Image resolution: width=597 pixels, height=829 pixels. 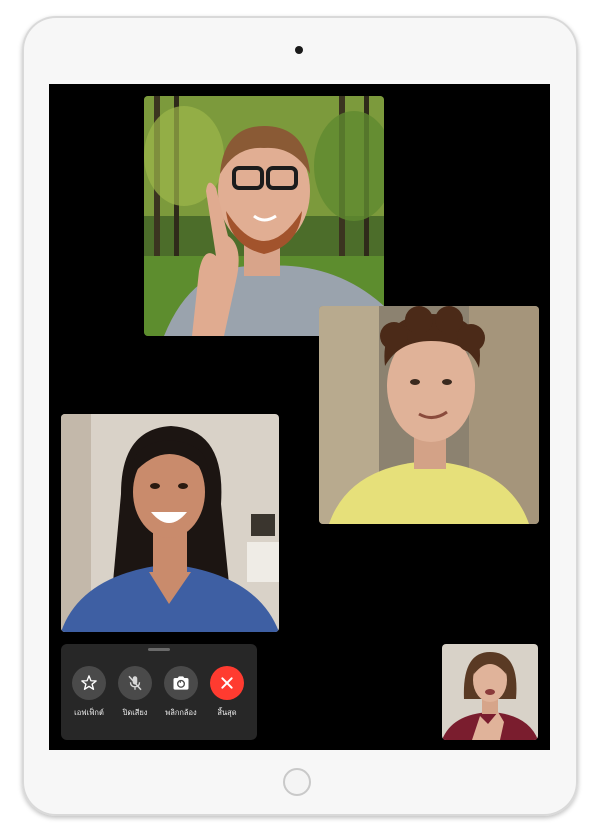 I want to click on home-button, so click(x=297, y=782).